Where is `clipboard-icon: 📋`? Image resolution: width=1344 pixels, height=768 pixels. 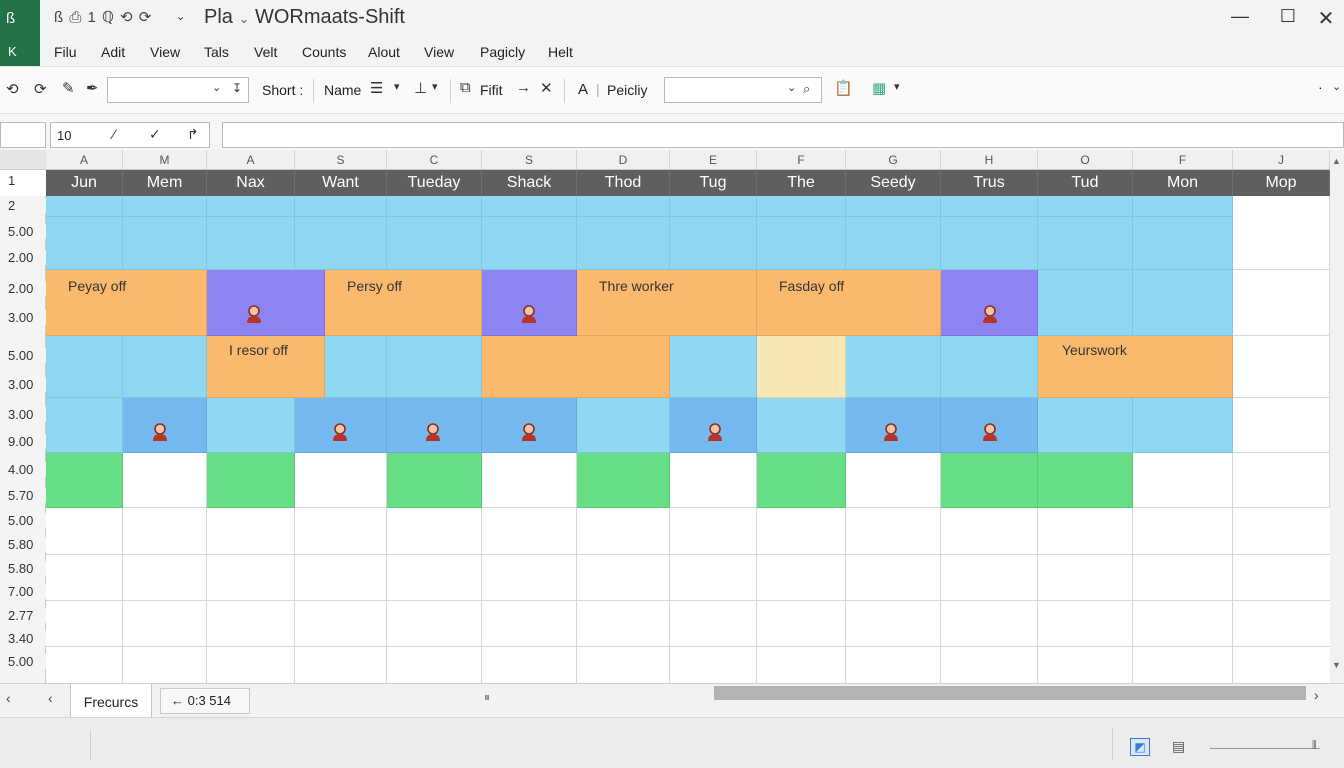 clipboard-icon: 📋 is located at coordinates (843, 88).